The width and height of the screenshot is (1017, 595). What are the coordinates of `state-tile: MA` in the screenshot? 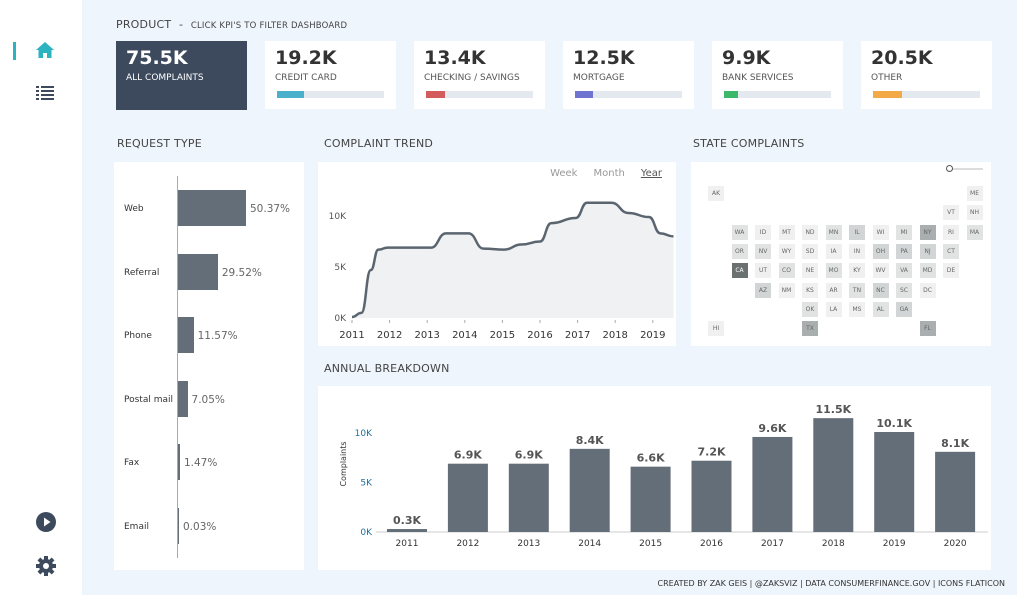 It's located at (974, 232).